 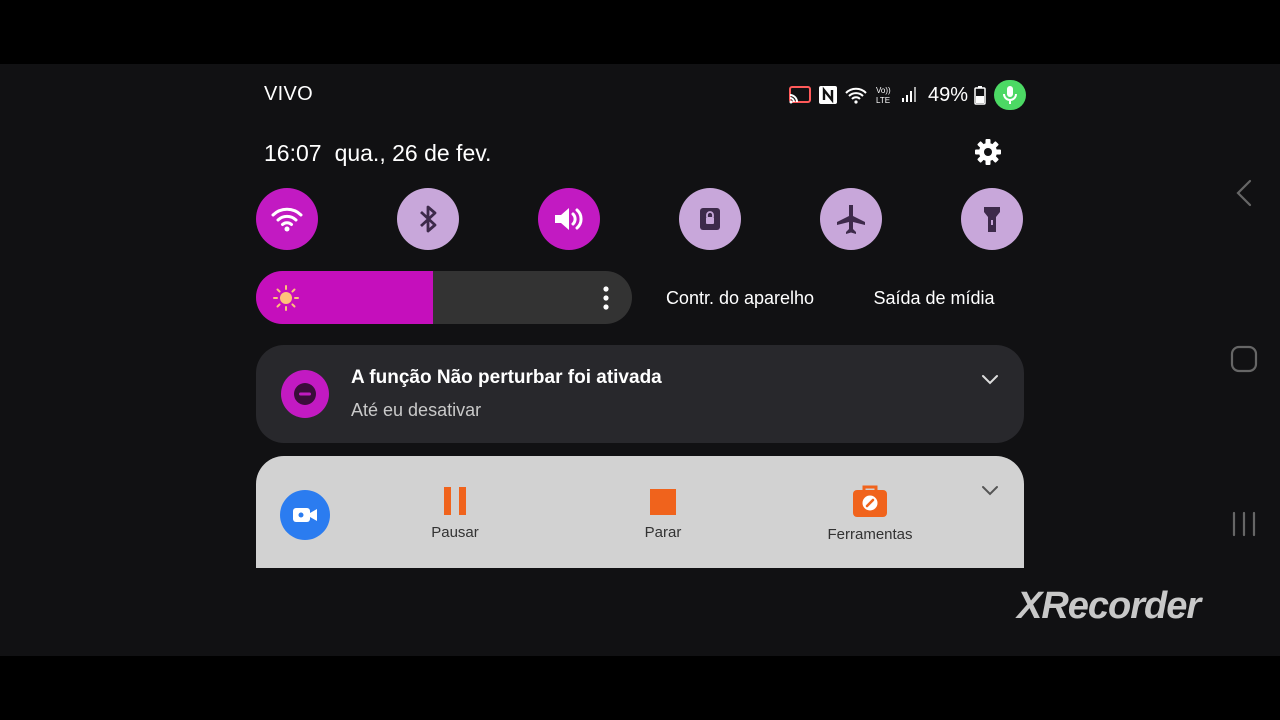 What do you see at coordinates (828, 95) in the screenshot?
I see `nfc-icon` at bounding box center [828, 95].